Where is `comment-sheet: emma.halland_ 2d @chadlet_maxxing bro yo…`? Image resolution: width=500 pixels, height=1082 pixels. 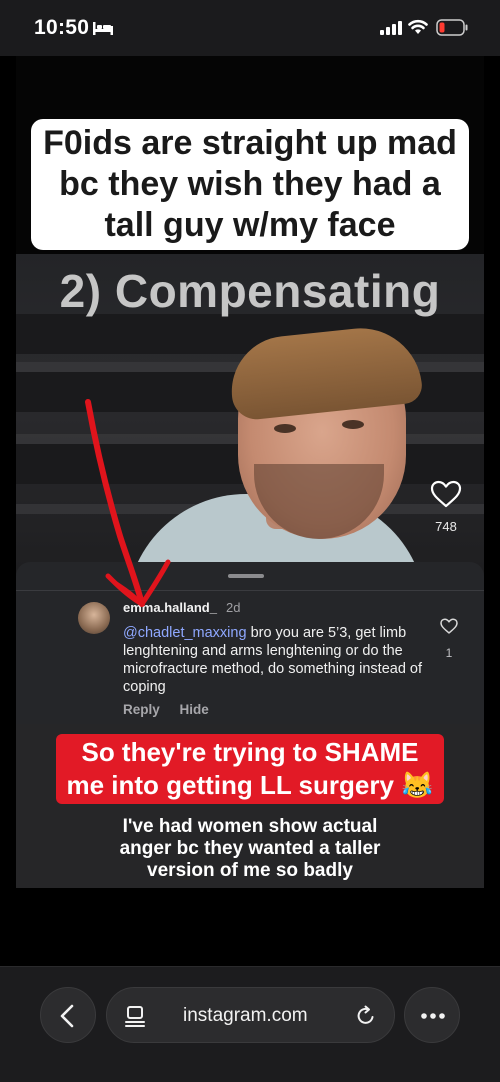
comment-sheet: emma.halland_ 2d @chadlet_maxxing bro yo… is located at coordinates (250, 643).